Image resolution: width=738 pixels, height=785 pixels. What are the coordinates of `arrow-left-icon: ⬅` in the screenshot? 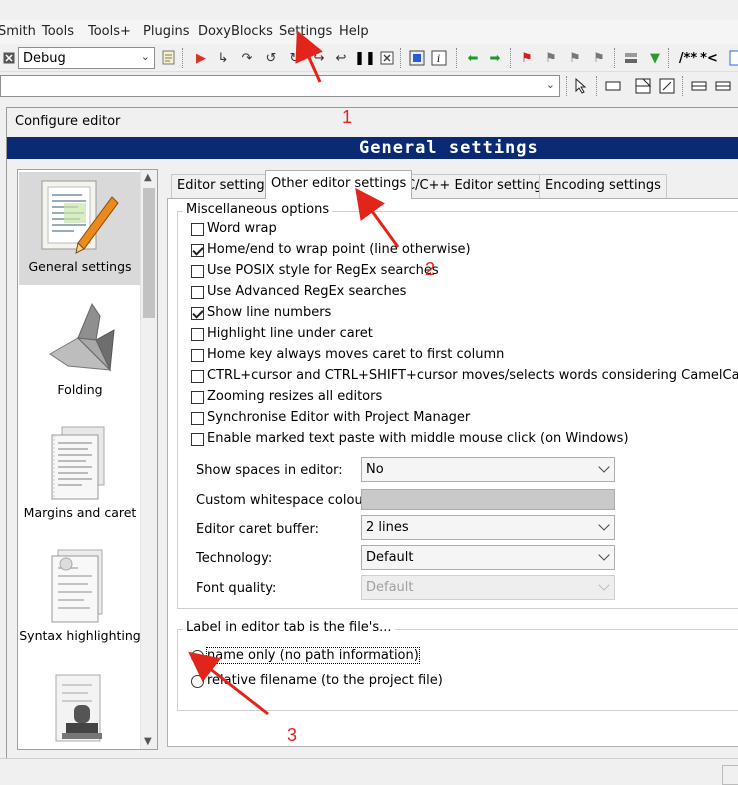 It's located at (473, 58).